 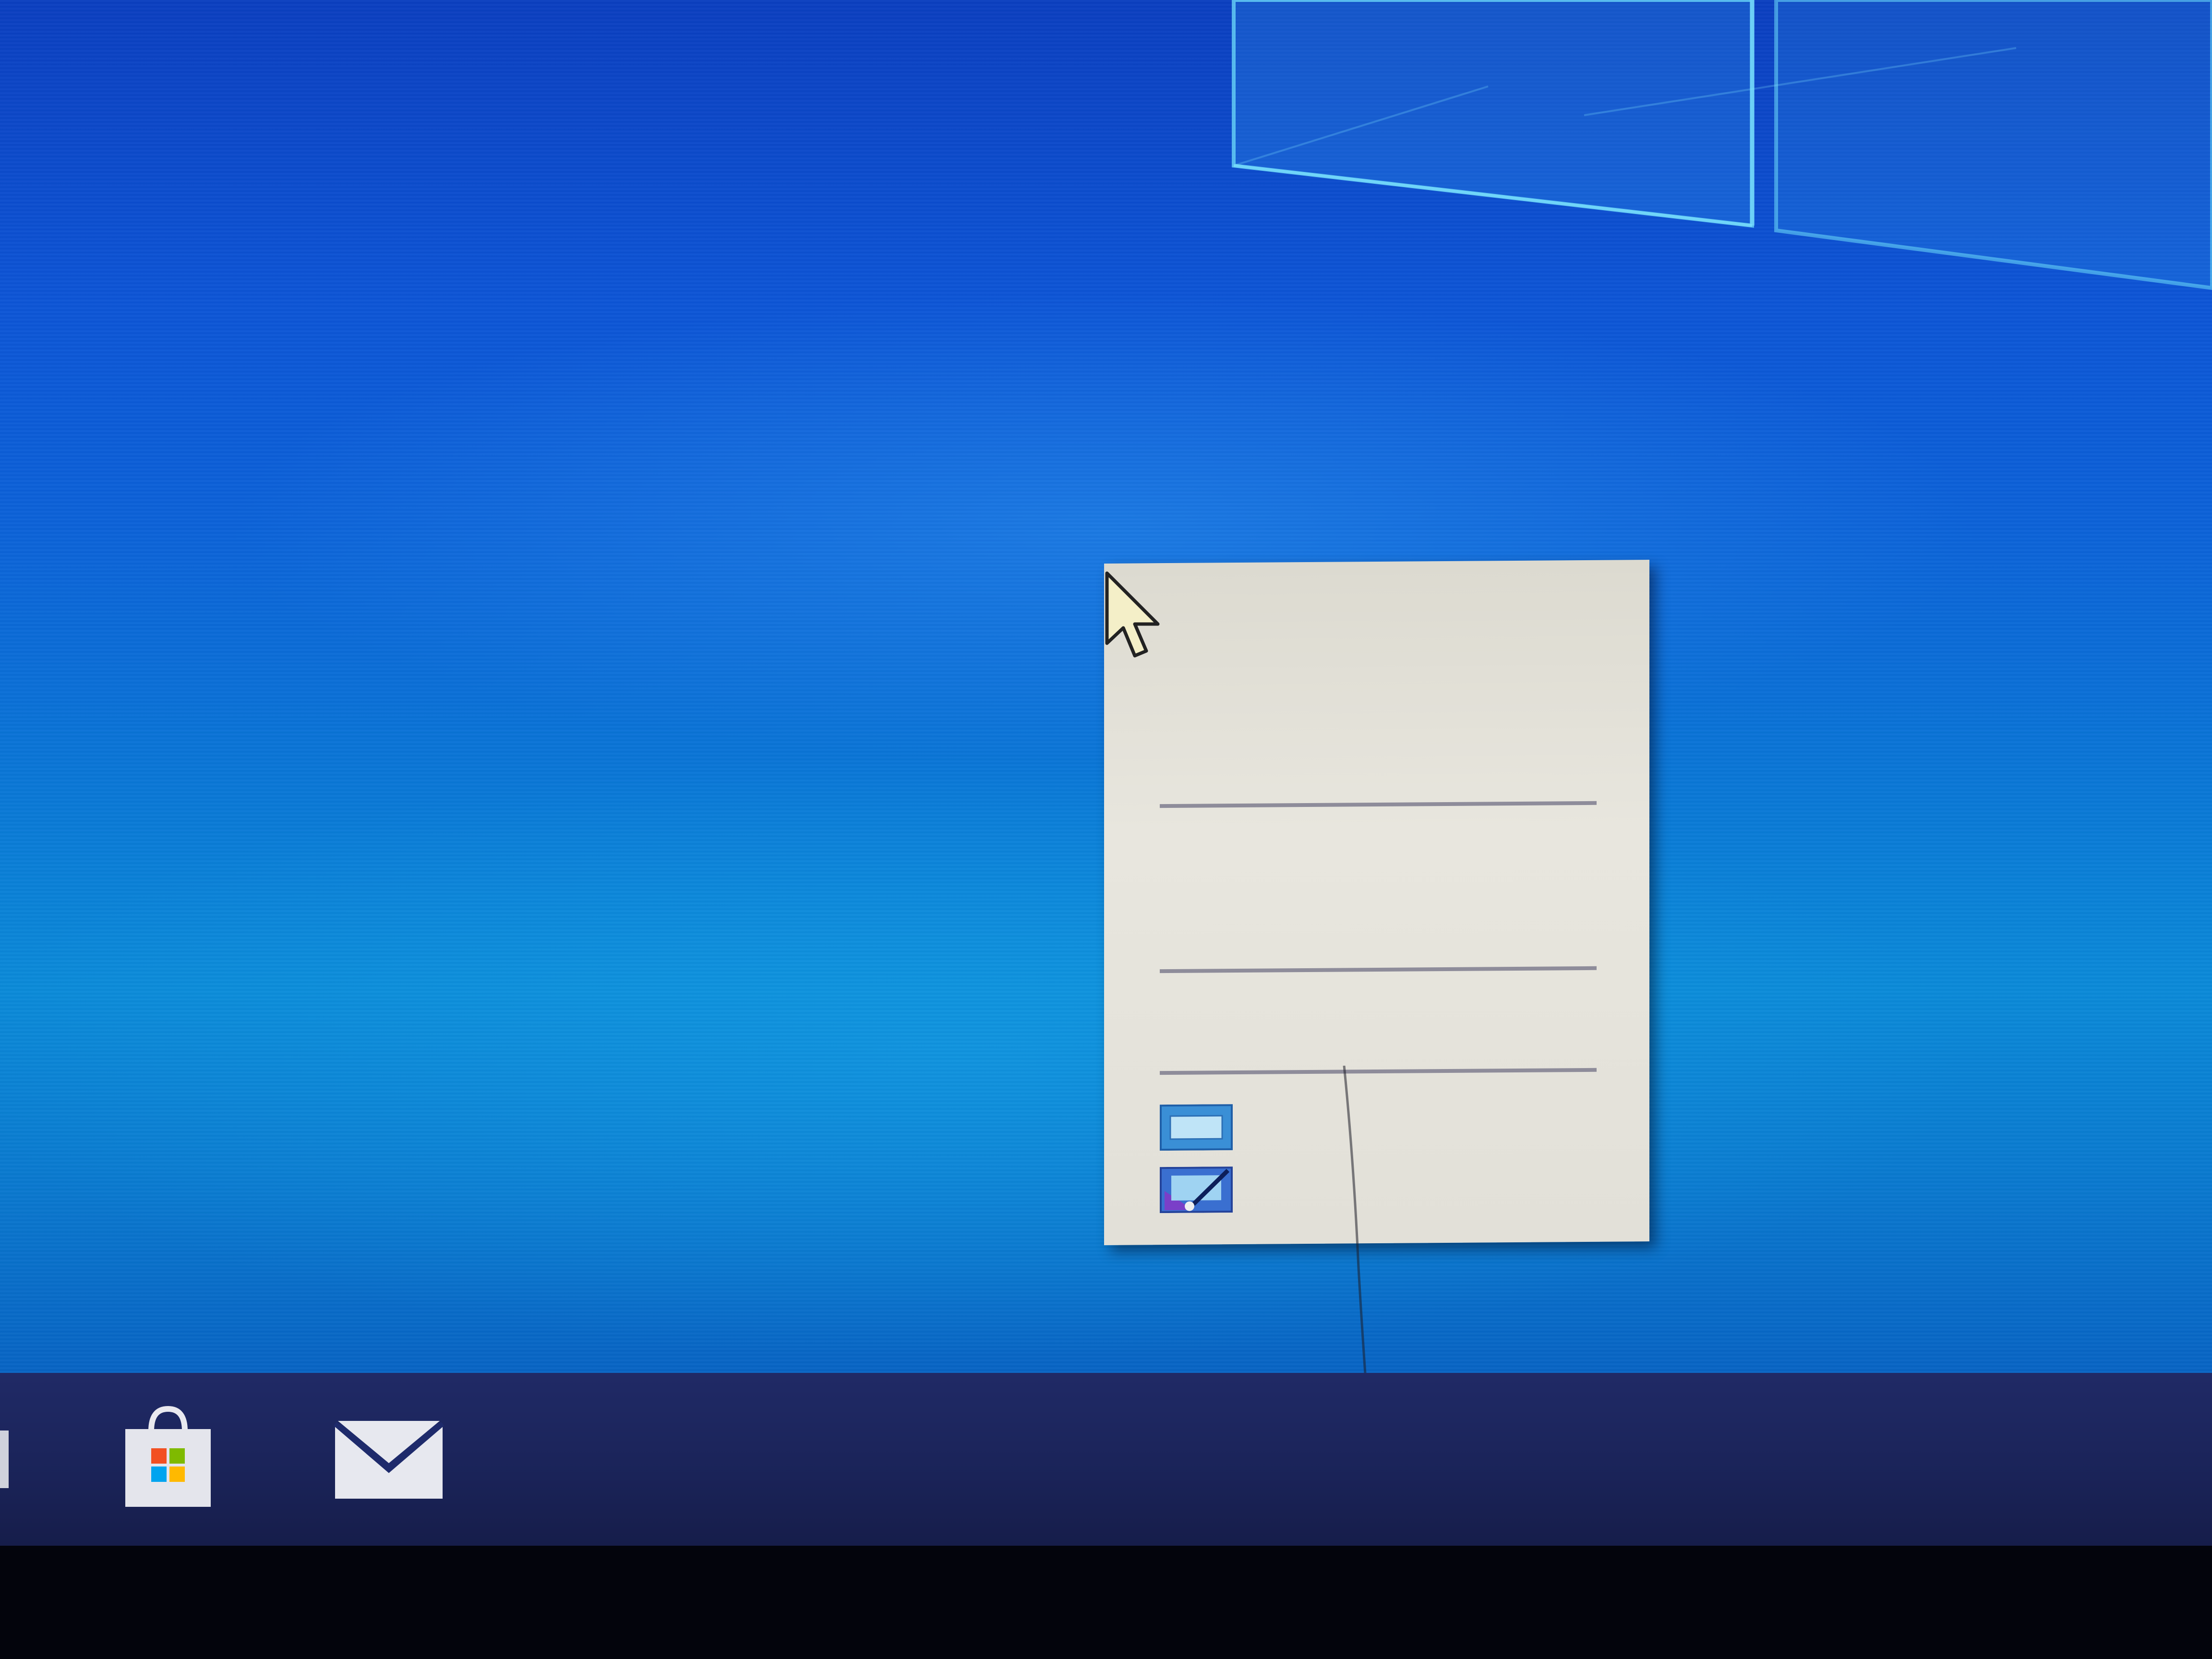 I want to click on menu-item-display-settings, so click(x=1376, y=1125).